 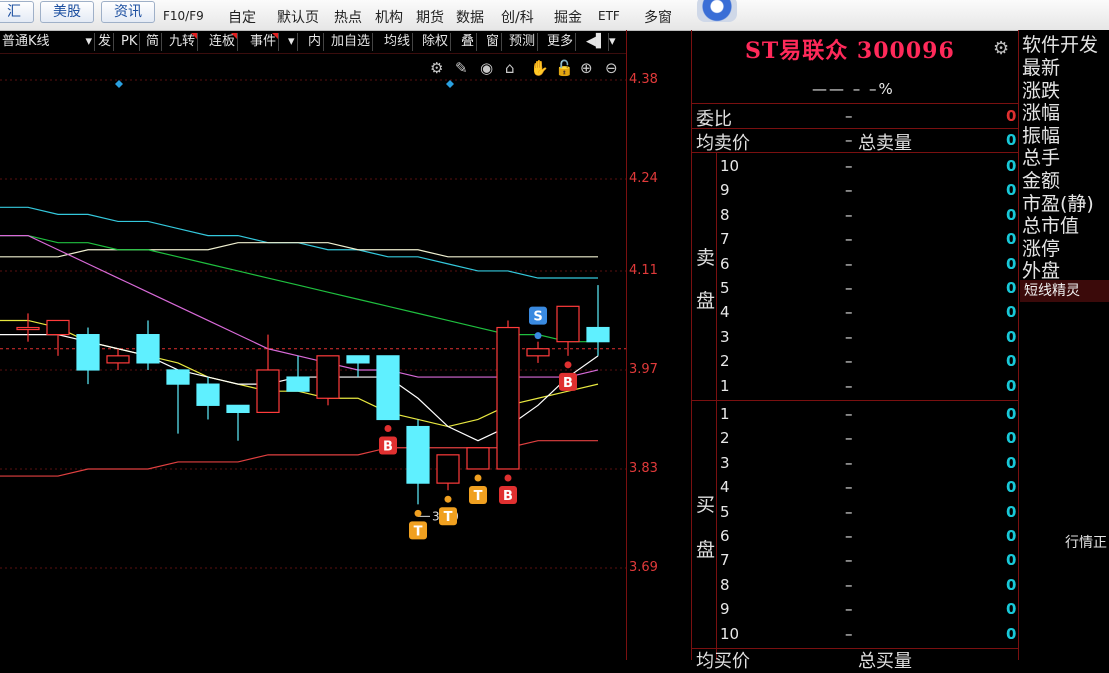 What do you see at coordinates (717, 11) in the screenshot?
I see `app-logo-icon` at bounding box center [717, 11].